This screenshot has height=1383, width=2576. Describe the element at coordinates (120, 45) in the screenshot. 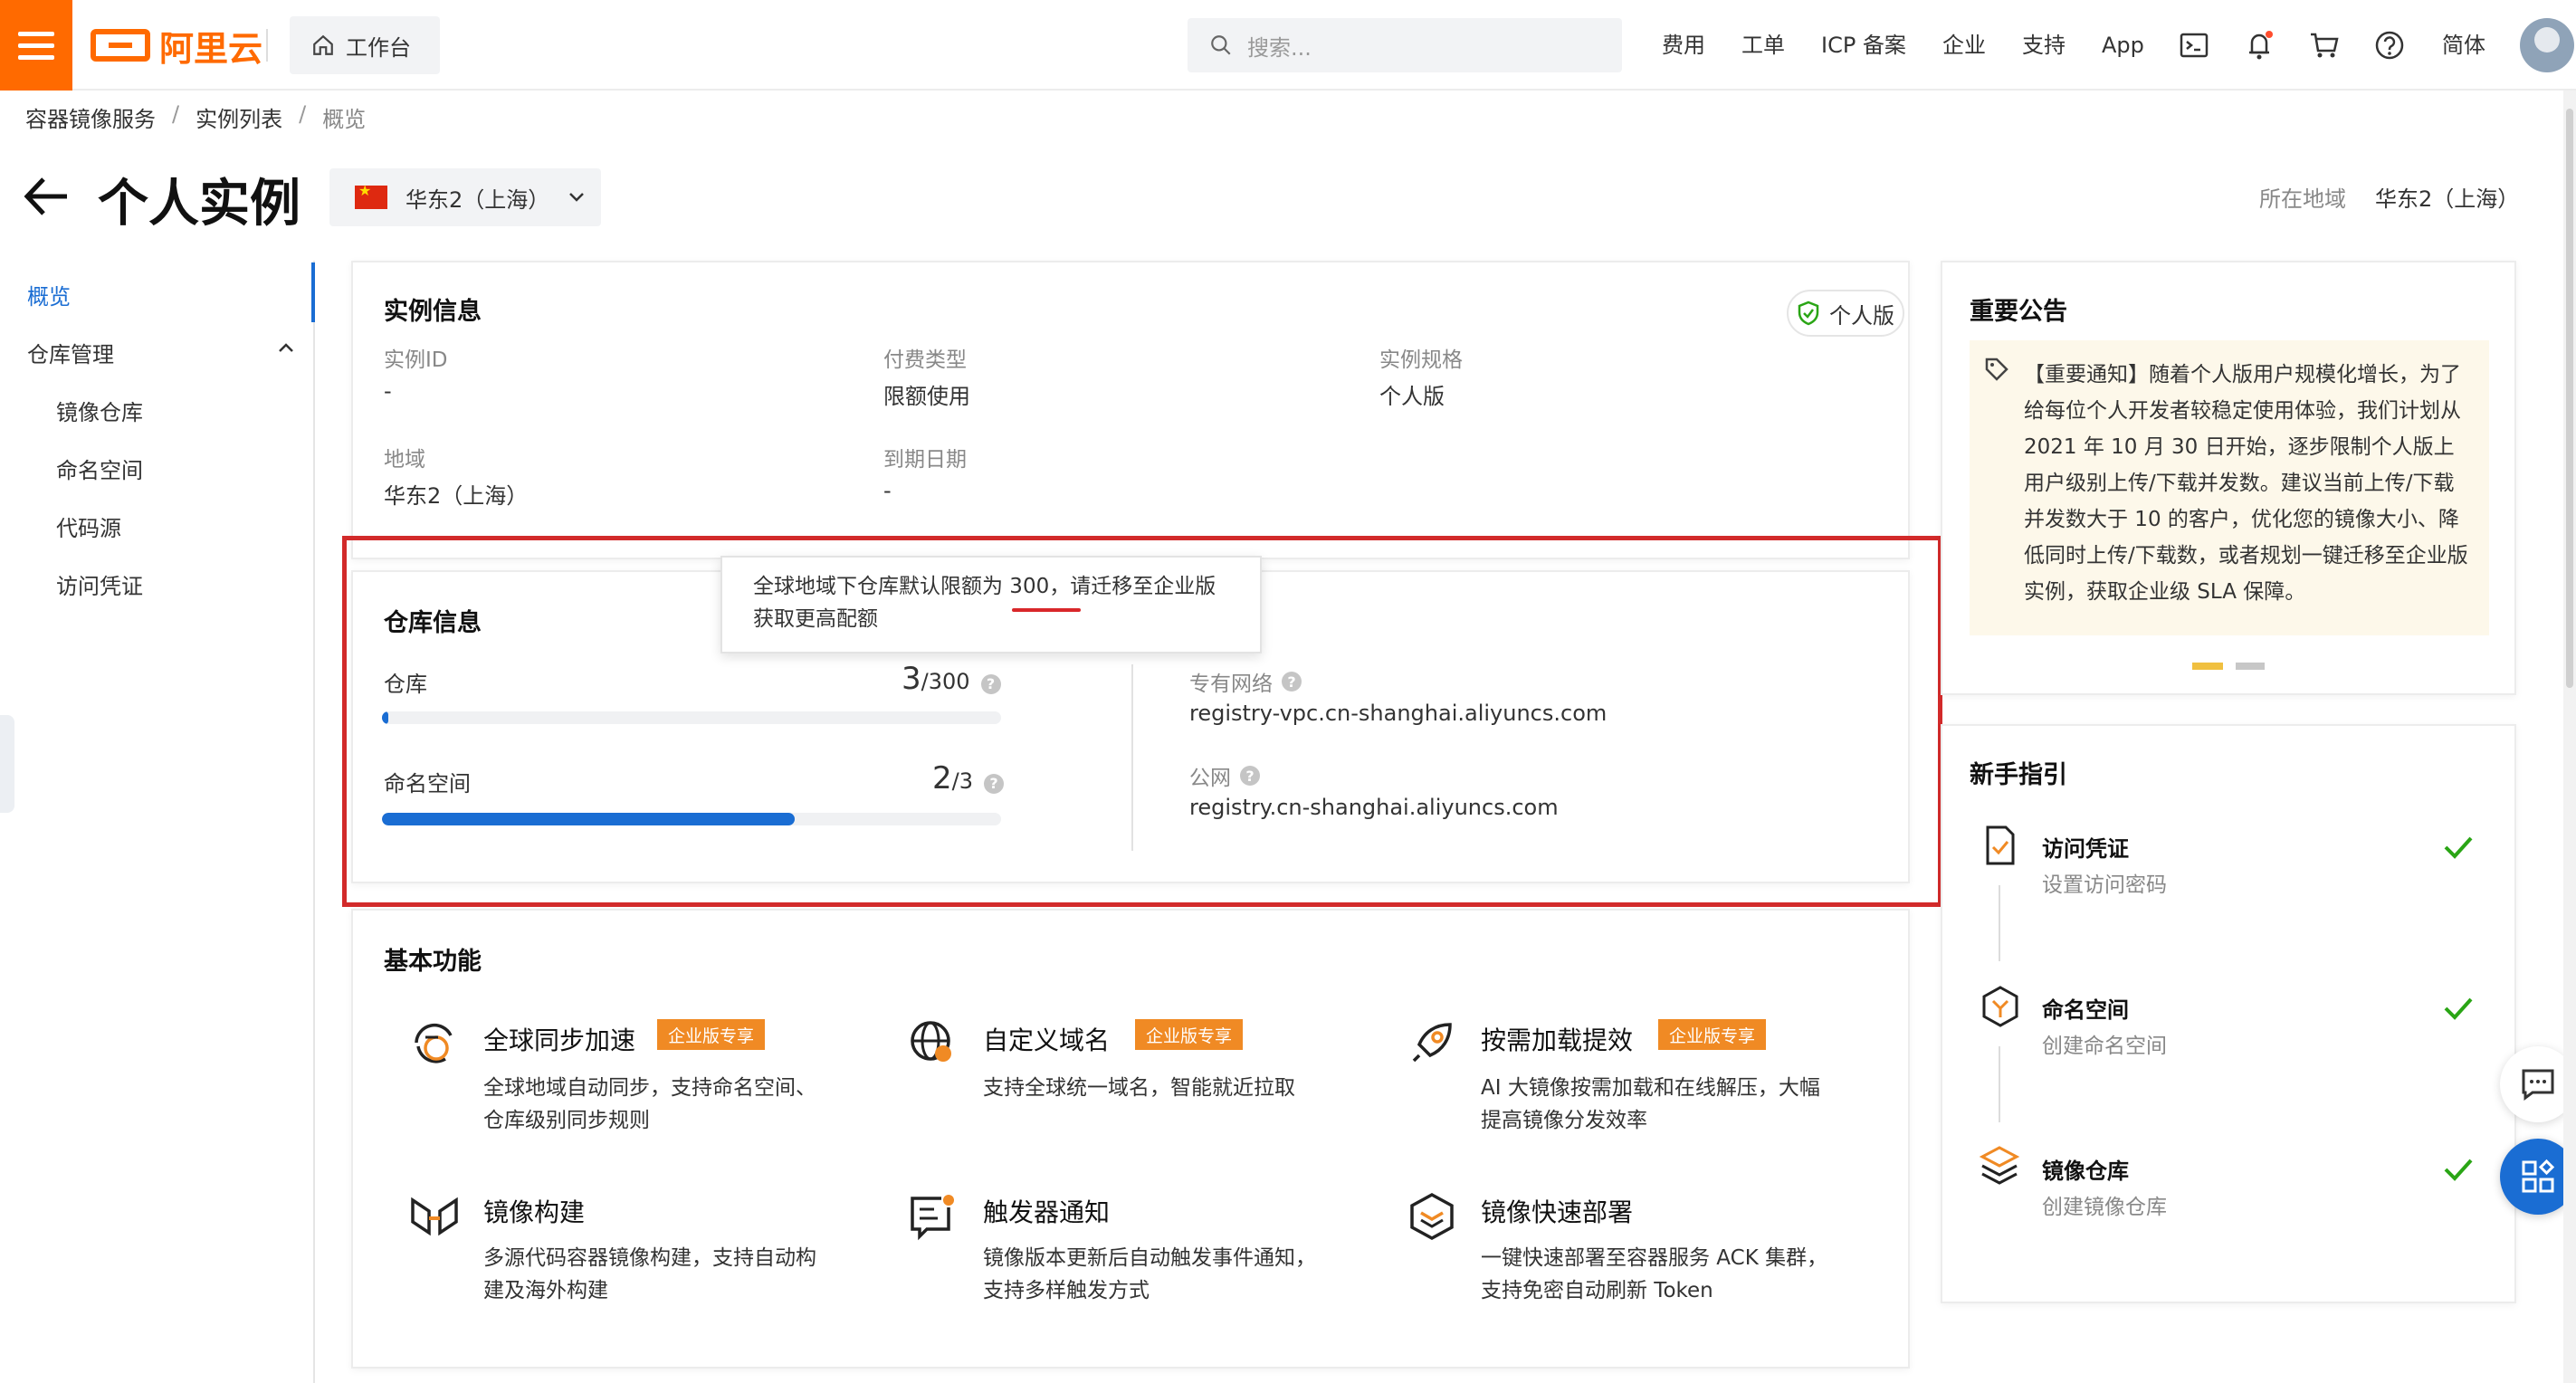

I see `aliyun-logo-mark-icon` at that location.